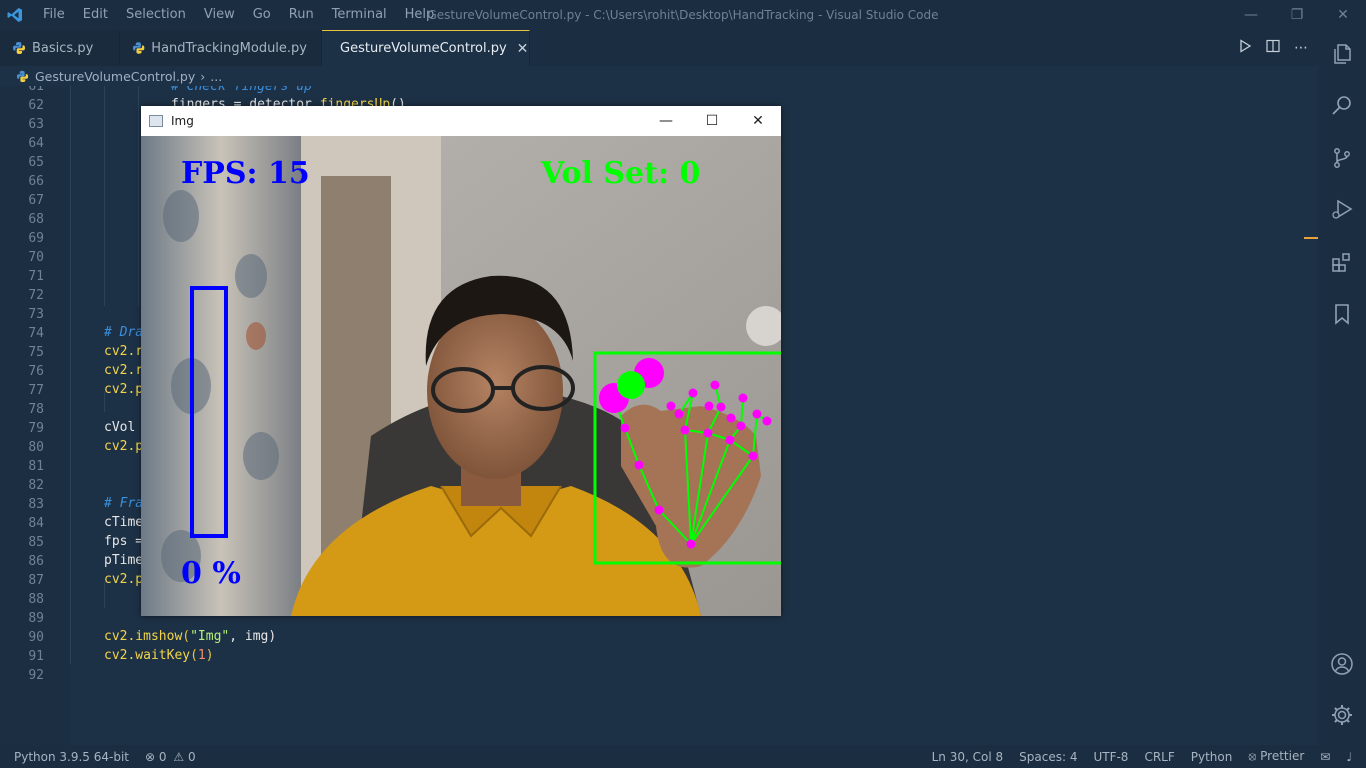 This screenshot has width=1366, height=768. Describe the element at coordinates (36, 181) in the screenshot. I see `line-number: 66` at that location.